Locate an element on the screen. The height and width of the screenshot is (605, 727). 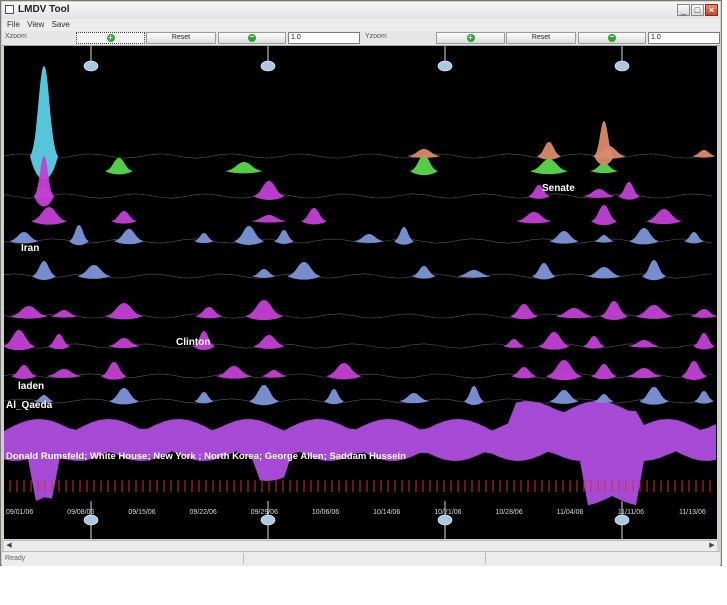
app-icon is located at coordinates (9, 9).